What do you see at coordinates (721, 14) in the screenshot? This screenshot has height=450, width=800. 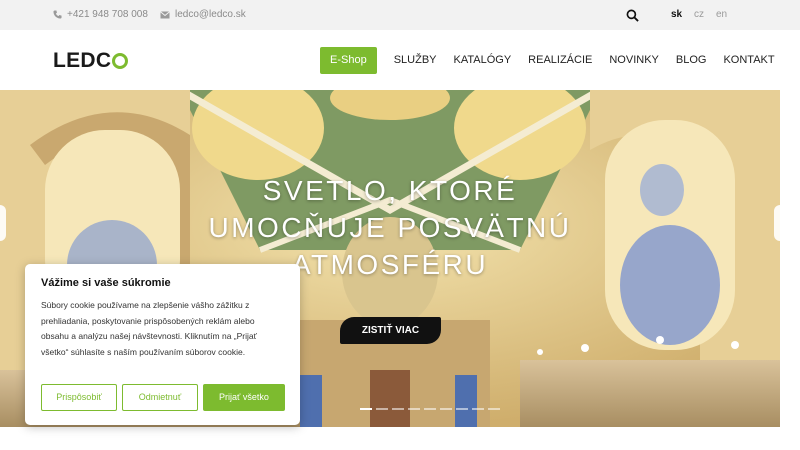 I see `lang-en: en` at bounding box center [721, 14].